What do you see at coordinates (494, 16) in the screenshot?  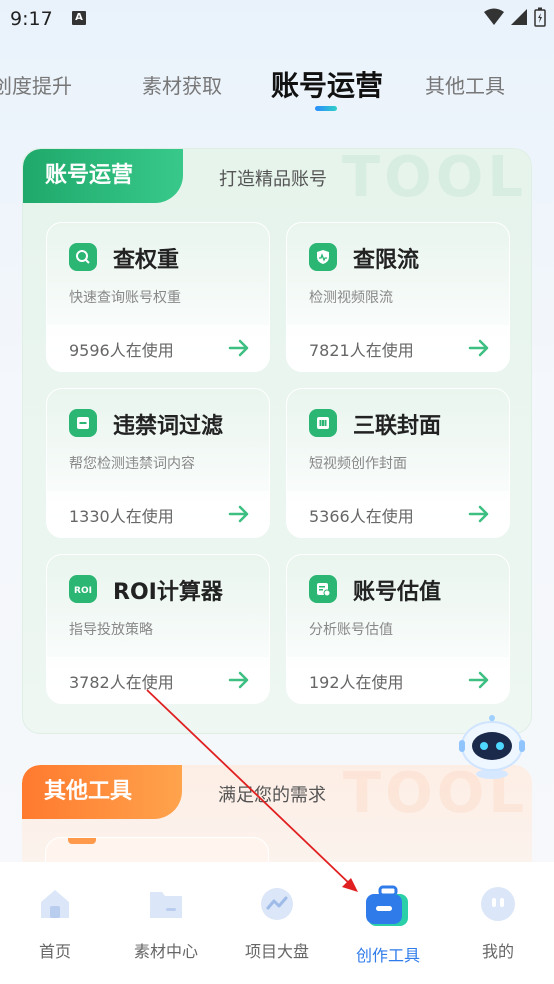 I see `wifi-icon` at bounding box center [494, 16].